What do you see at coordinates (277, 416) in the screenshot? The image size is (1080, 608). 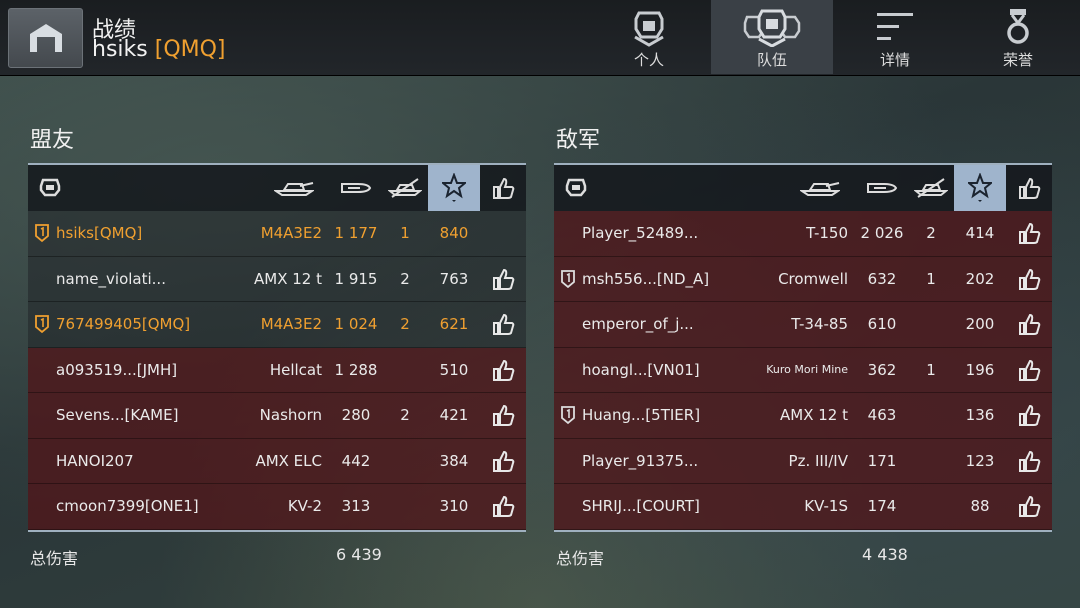 I see `player-row: Sevens...[KAME] Nashorn 280 2 421` at bounding box center [277, 416].